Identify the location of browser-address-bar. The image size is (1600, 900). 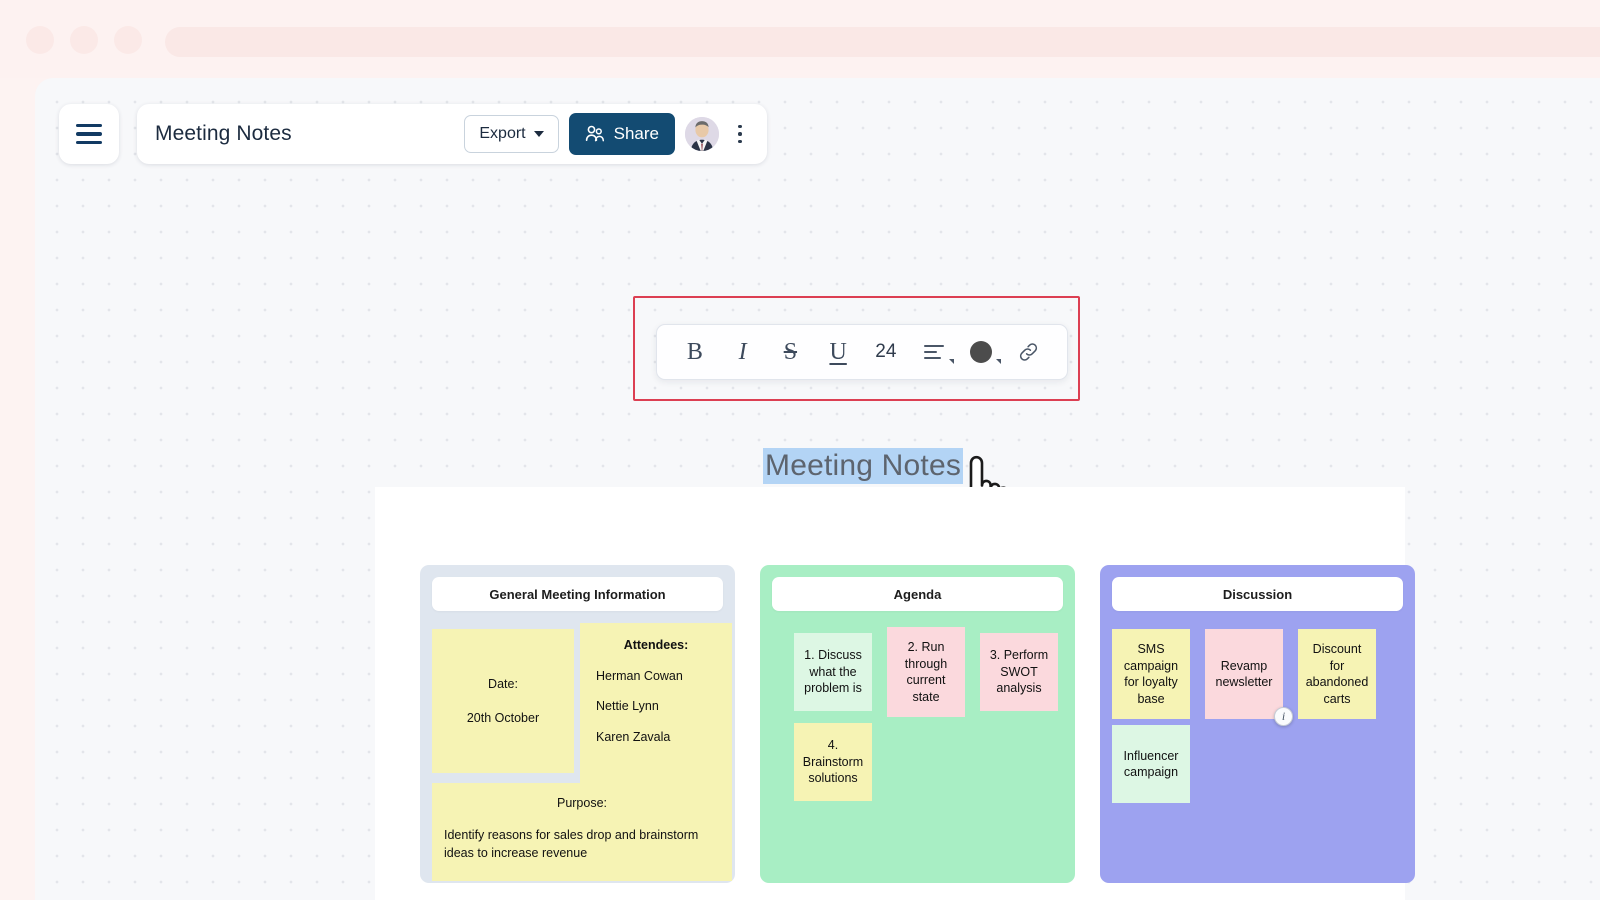
(882, 42).